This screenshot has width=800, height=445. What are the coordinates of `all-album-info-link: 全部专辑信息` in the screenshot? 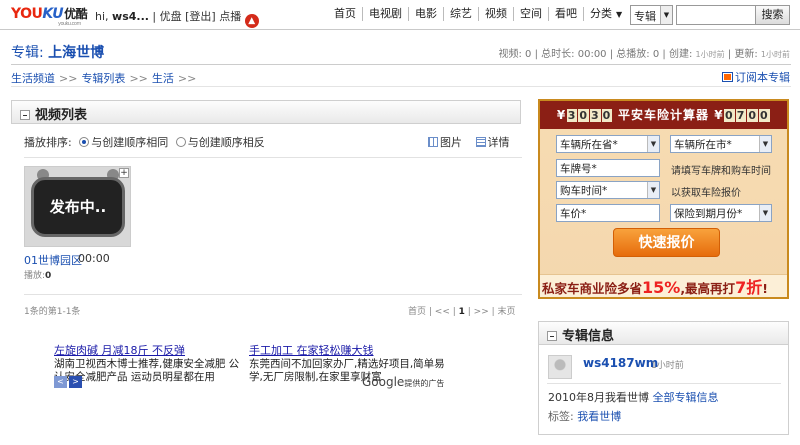 It's located at (686, 397).